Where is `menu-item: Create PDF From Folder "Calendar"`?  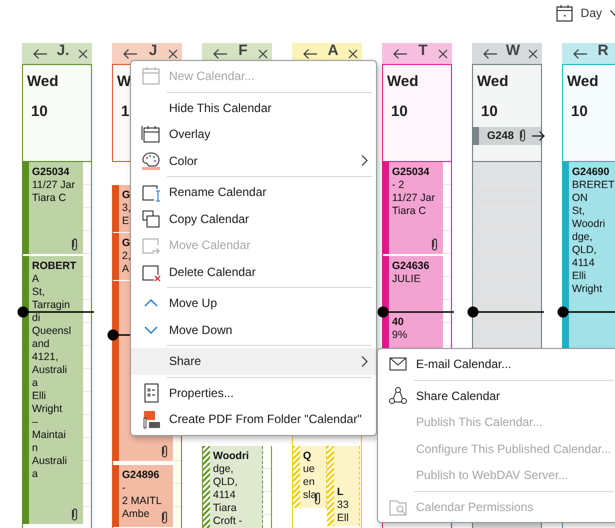 menu-item: Create PDF From Folder "Calendar" is located at coordinates (253, 419).